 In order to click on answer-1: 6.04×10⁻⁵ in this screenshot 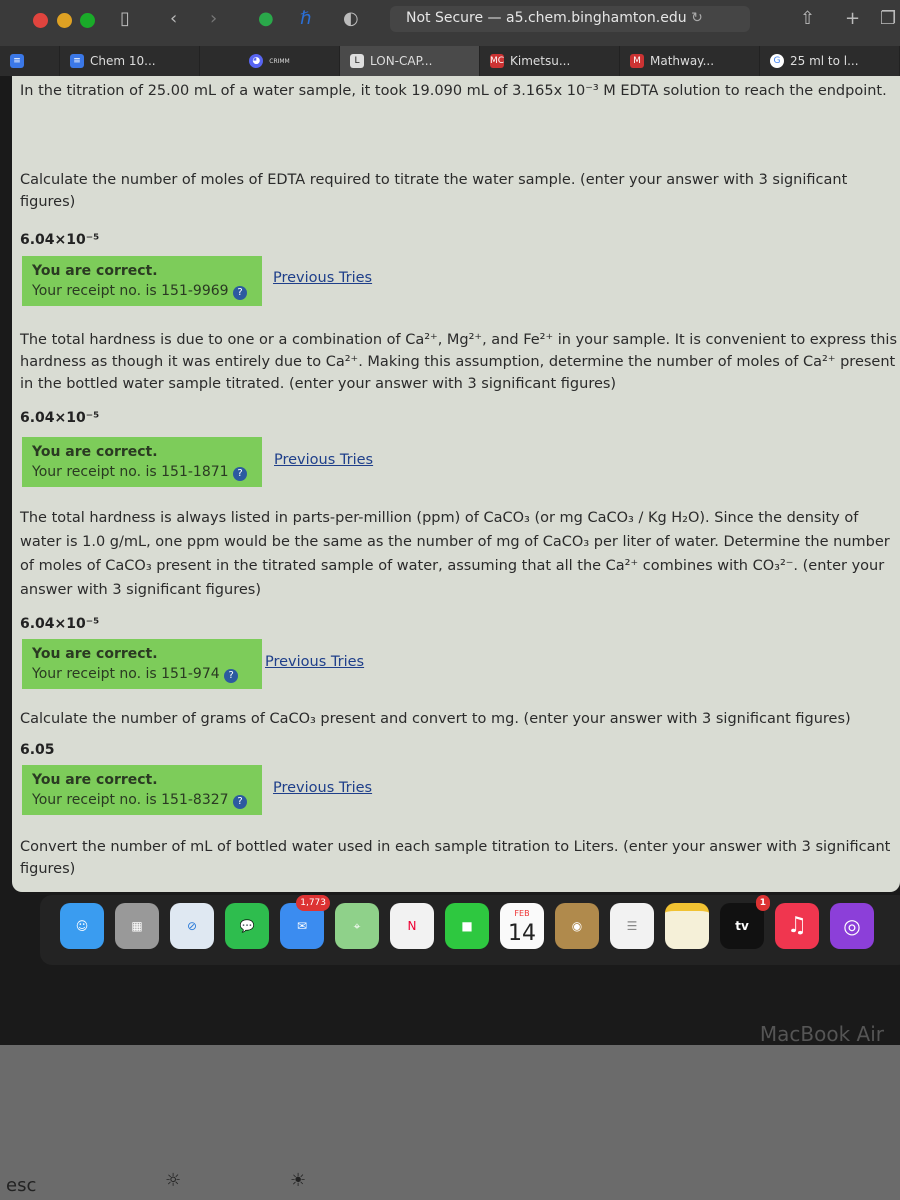, I will do `click(60, 240)`.